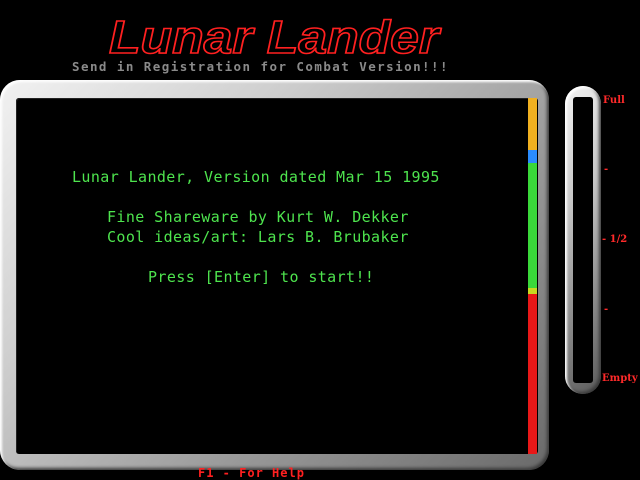 This screenshot has width=640, height=480. I want to click on terrain-bar-segment-red, so click(532, 374).